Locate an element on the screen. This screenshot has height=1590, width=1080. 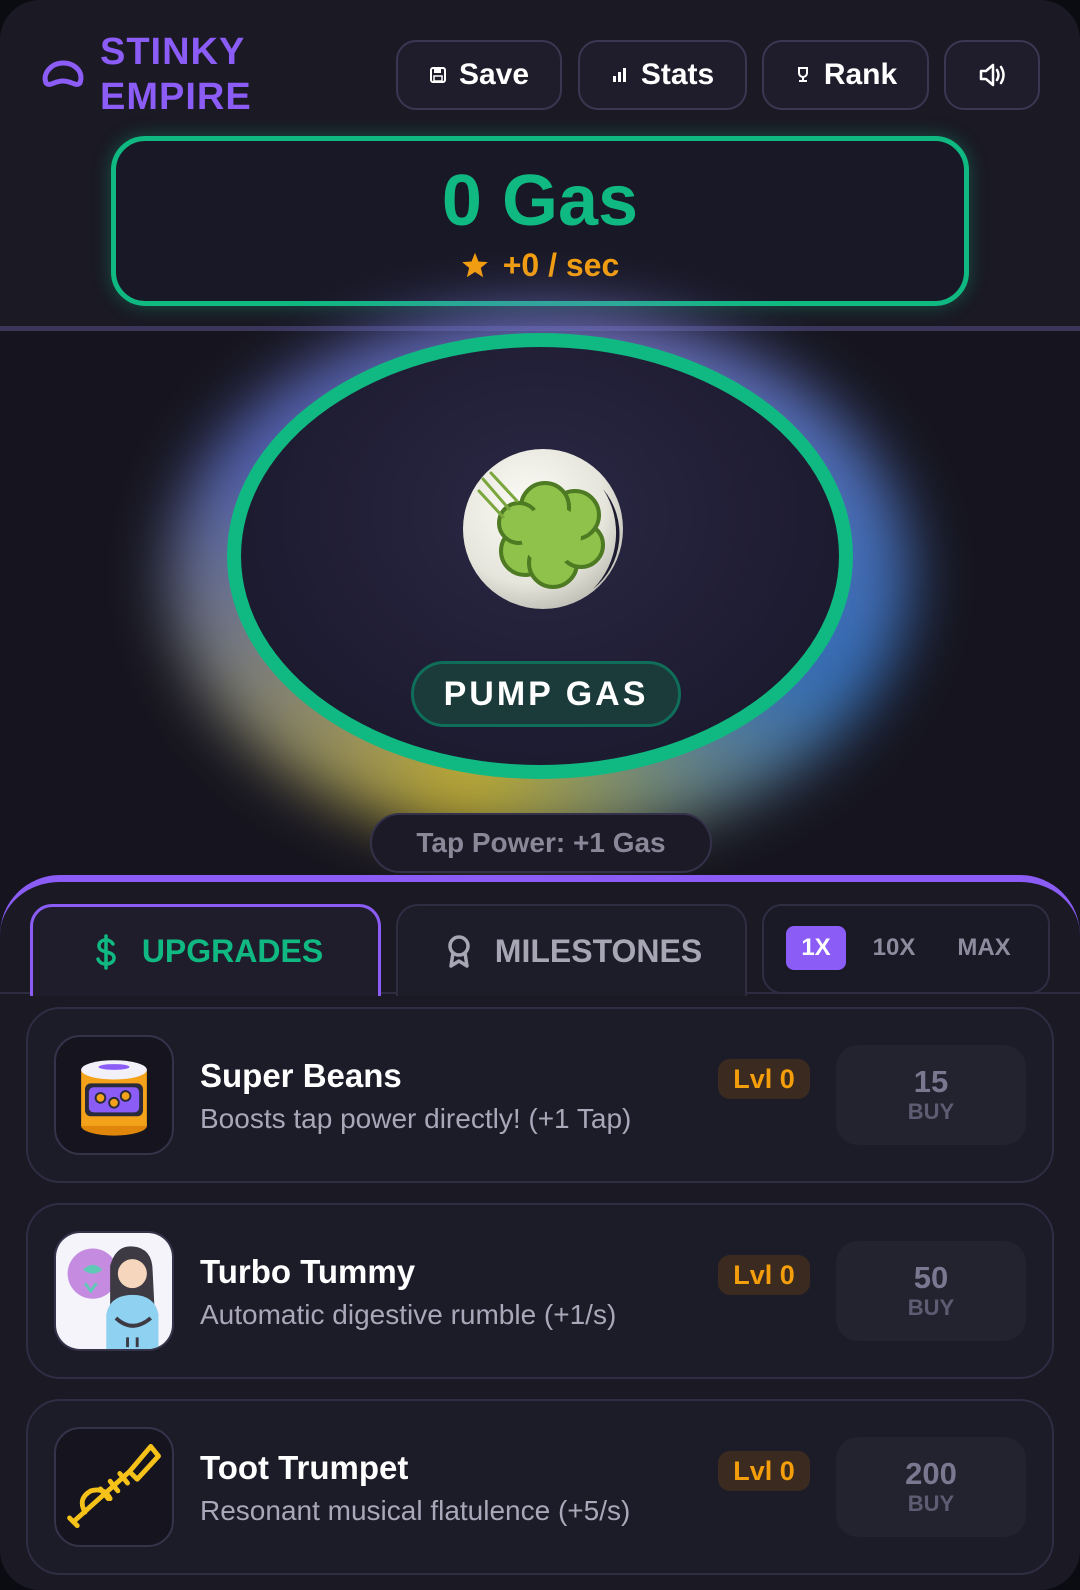
upgrade-title: Super Beans is located at coordinates (301, 1075).